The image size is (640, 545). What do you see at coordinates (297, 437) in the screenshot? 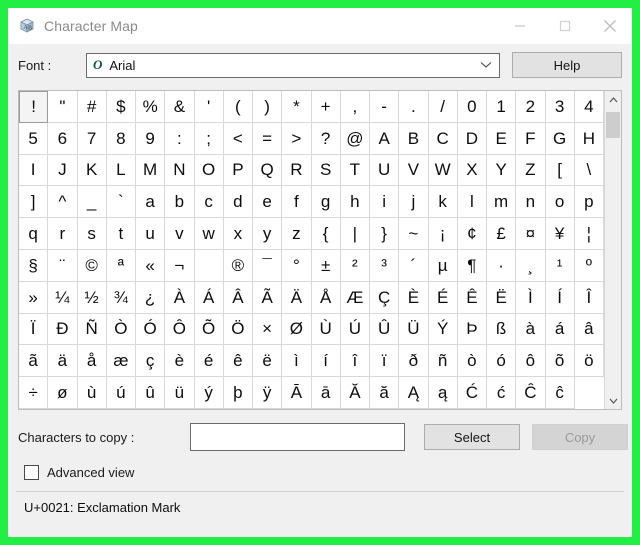
I see `characters-to-copy-input` at bounding box center [297, 437].